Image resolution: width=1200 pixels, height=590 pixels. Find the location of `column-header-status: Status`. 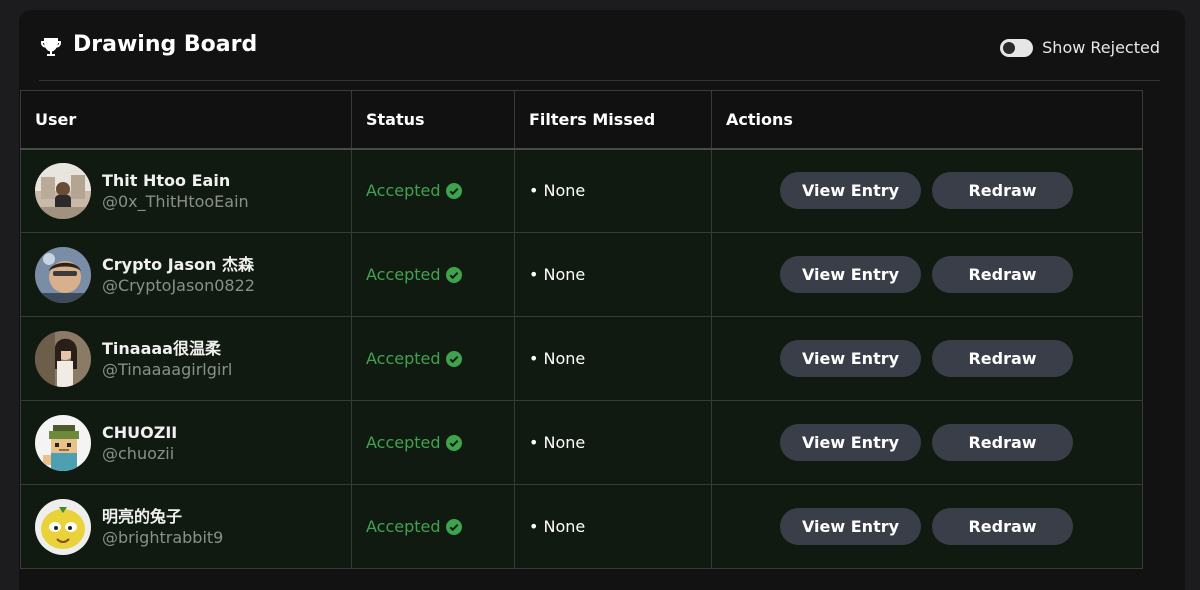

column-header-status: Status is located at coordinates (433, 120).